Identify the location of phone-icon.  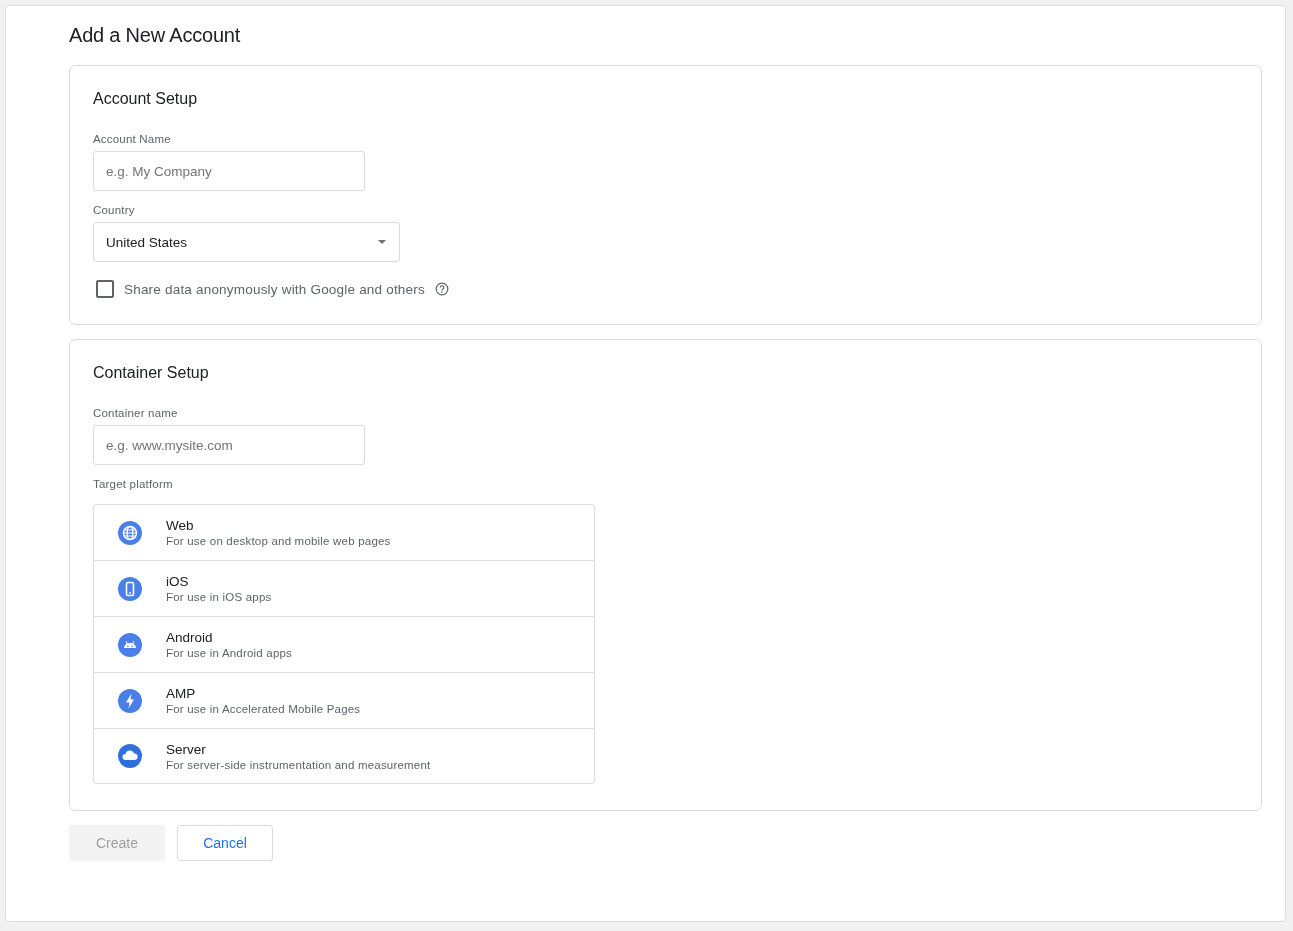
(130, 588).